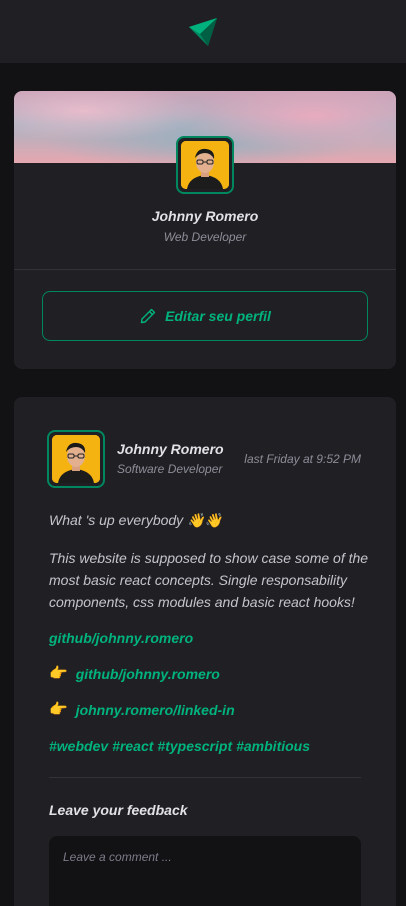 The height and width of the screenshot is (906, 406). I want to click on feedback-title: Leave your feedback, so click(118, 810).